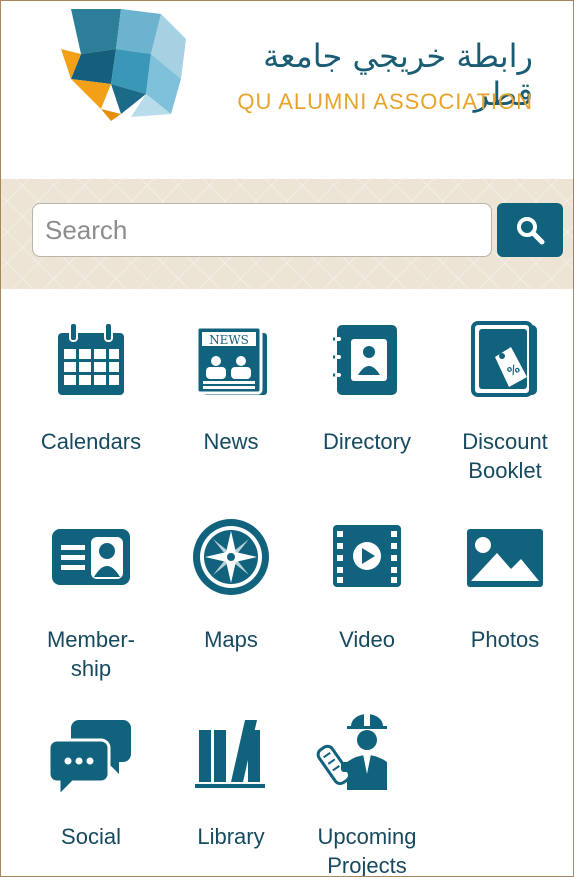  Describe the element at coordinates (231, 557) in the screenshot. I see `compass-icon` at that location.